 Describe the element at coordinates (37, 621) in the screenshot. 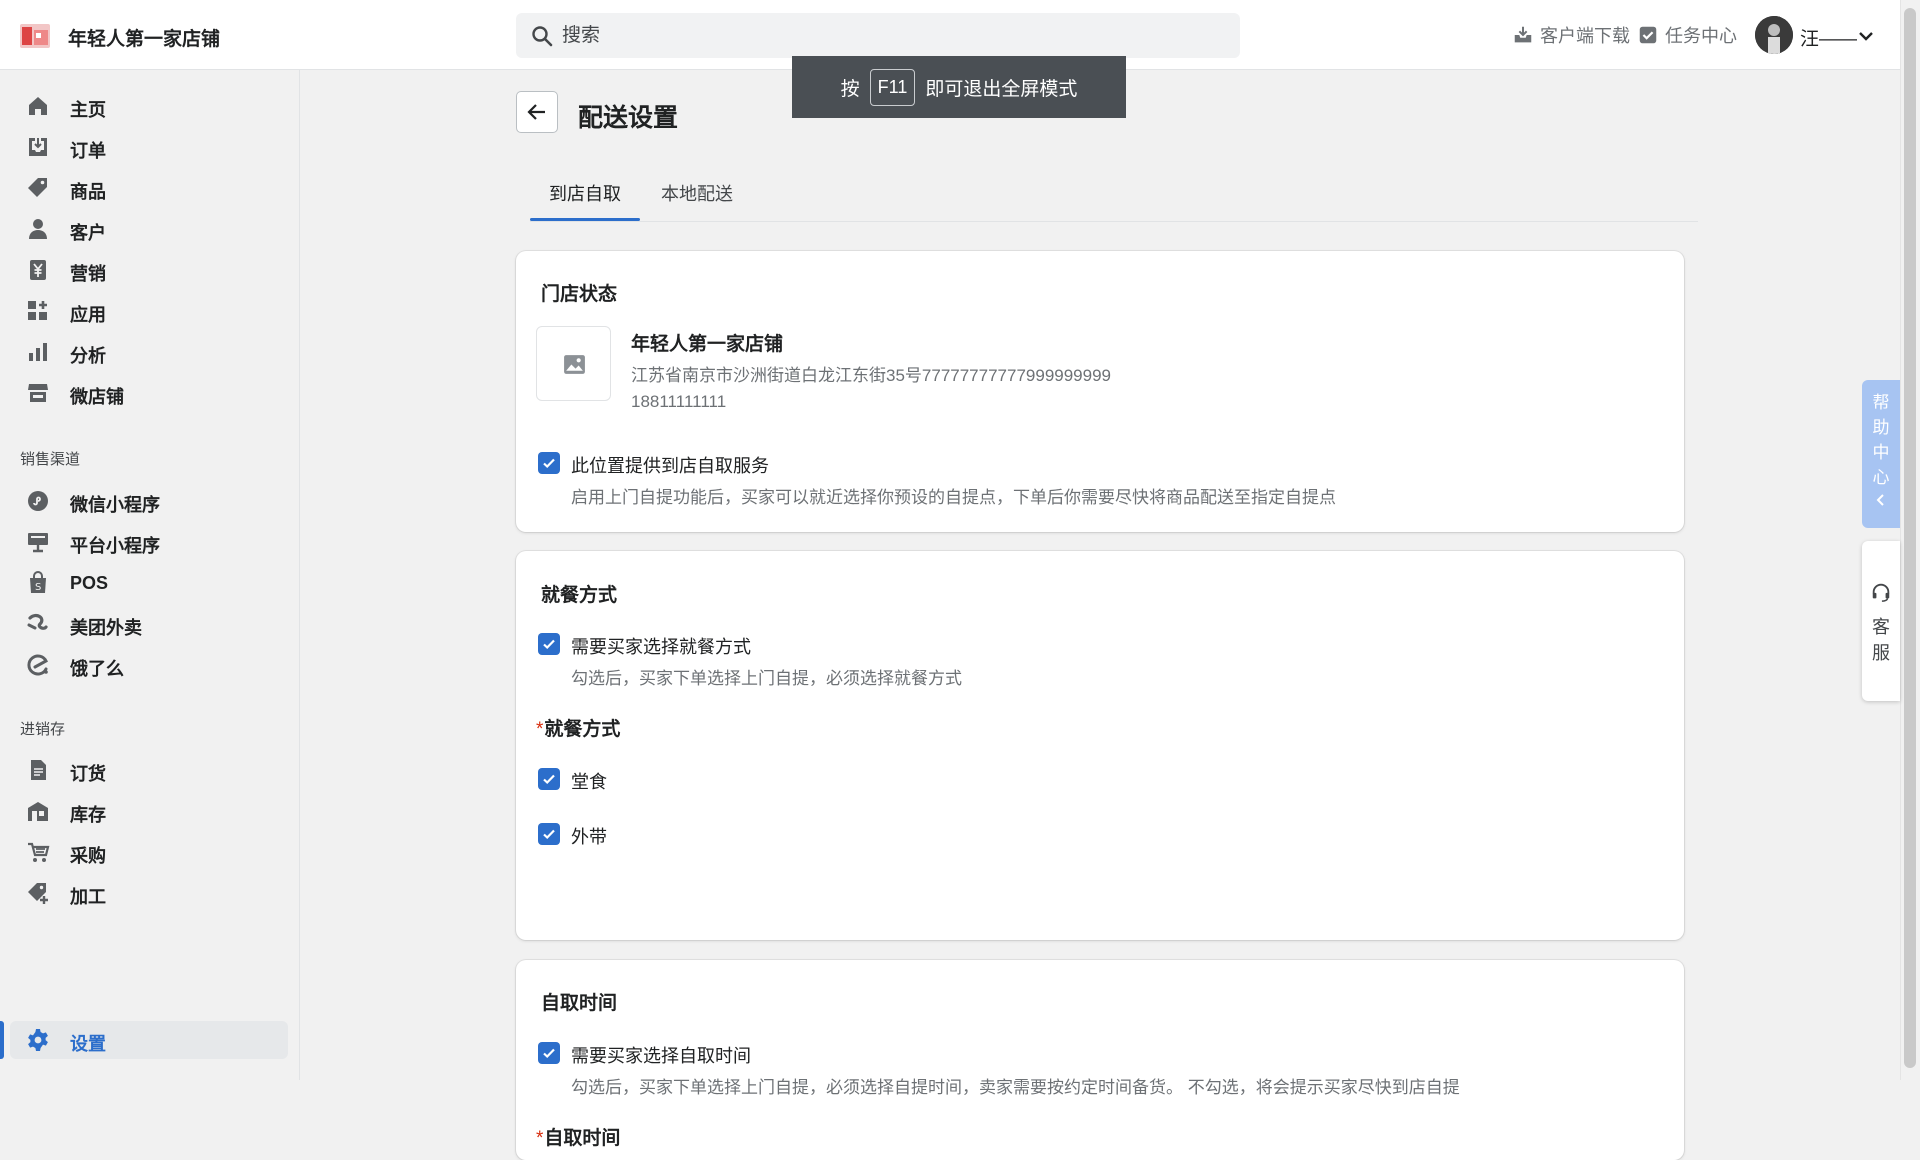

I see `meituan-icon` at that location.